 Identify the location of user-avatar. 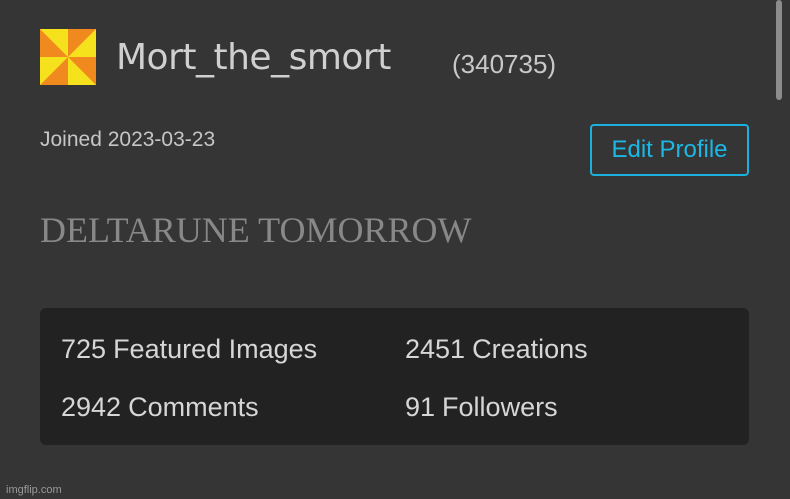
(68, 57).